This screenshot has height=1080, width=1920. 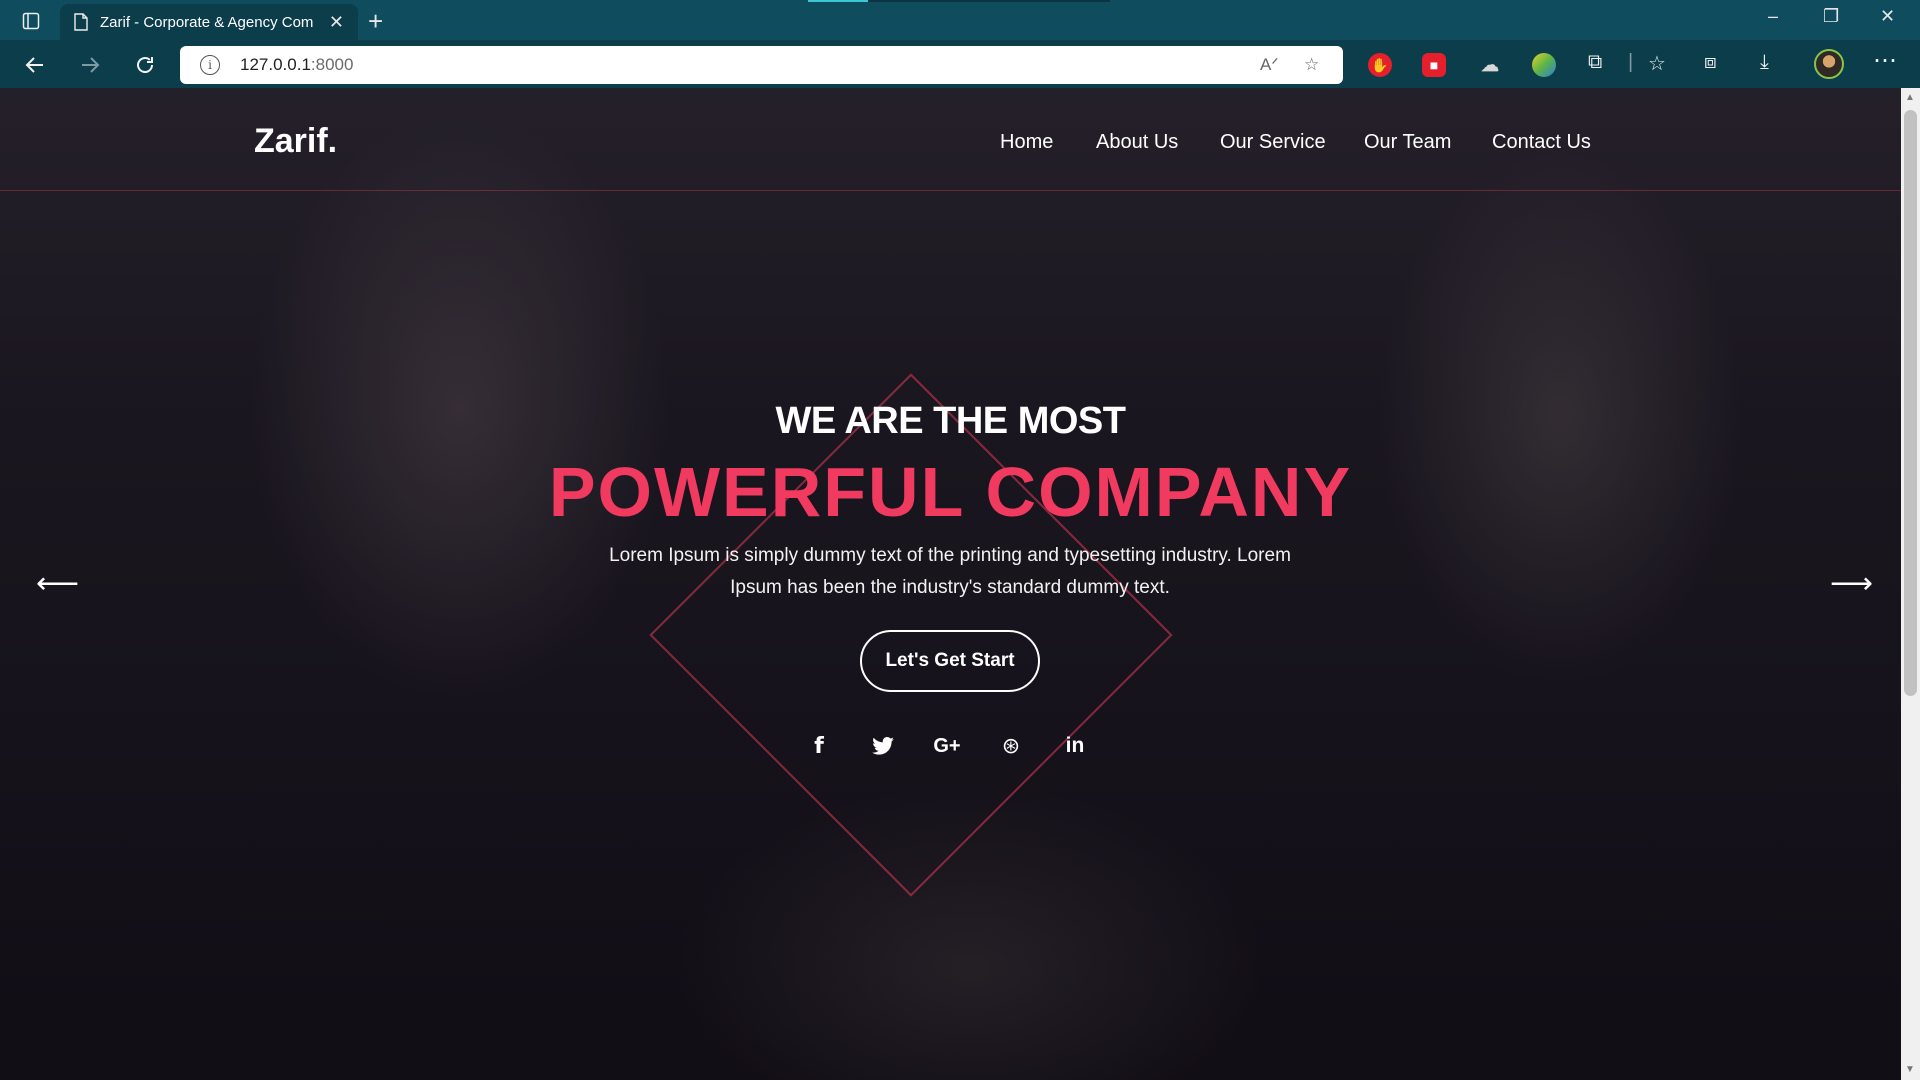 I want to click on scrollbar-thumb, so click(x=1910, y=403).